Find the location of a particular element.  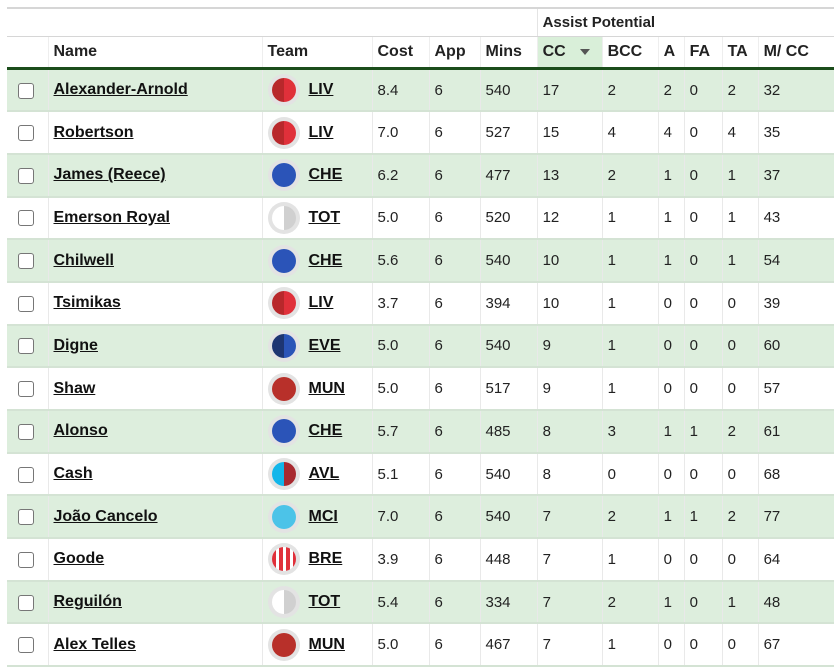

a-cell: 2 is located at coordinates (671, 90).